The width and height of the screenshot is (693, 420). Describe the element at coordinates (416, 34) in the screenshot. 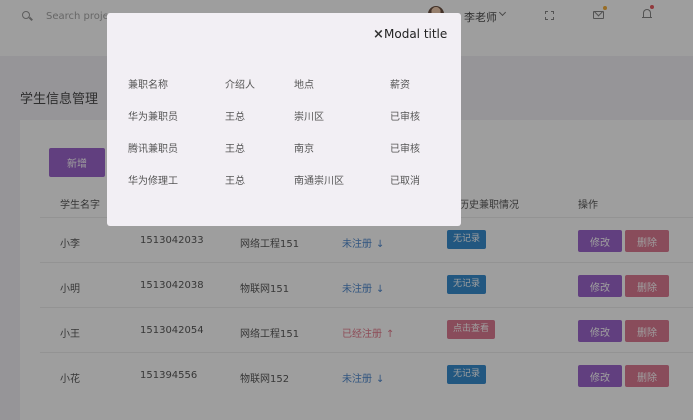

I see `modal-title: Modal title` at that location.